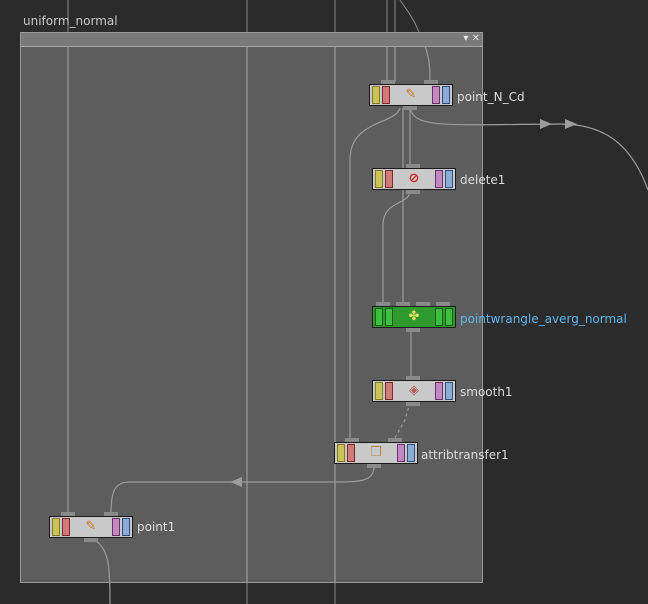 The image size is (648, 604). I want to click on node-label: smooth1, so click(486, 392).